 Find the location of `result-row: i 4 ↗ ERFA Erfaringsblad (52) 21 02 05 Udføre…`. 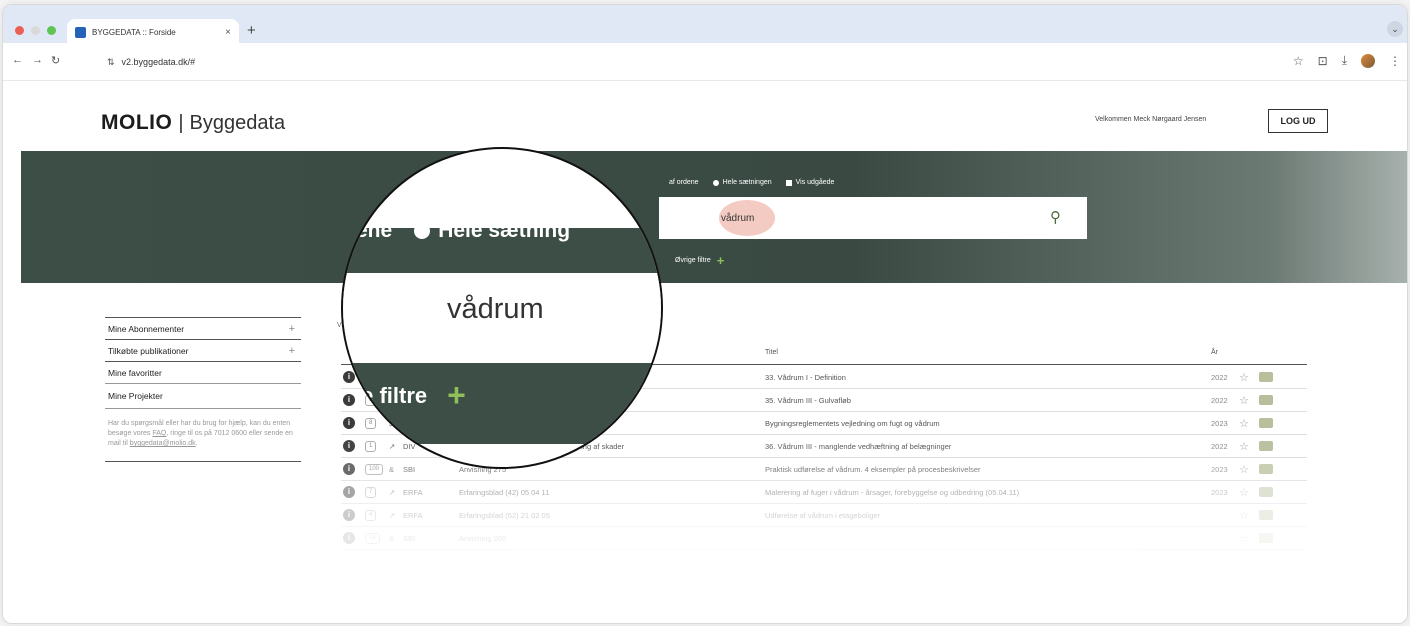

result-row: i 4 ↗ ERFA Erfaringsblad (52) 21 02 05 Udføre… is located at coordinates (824, 515).